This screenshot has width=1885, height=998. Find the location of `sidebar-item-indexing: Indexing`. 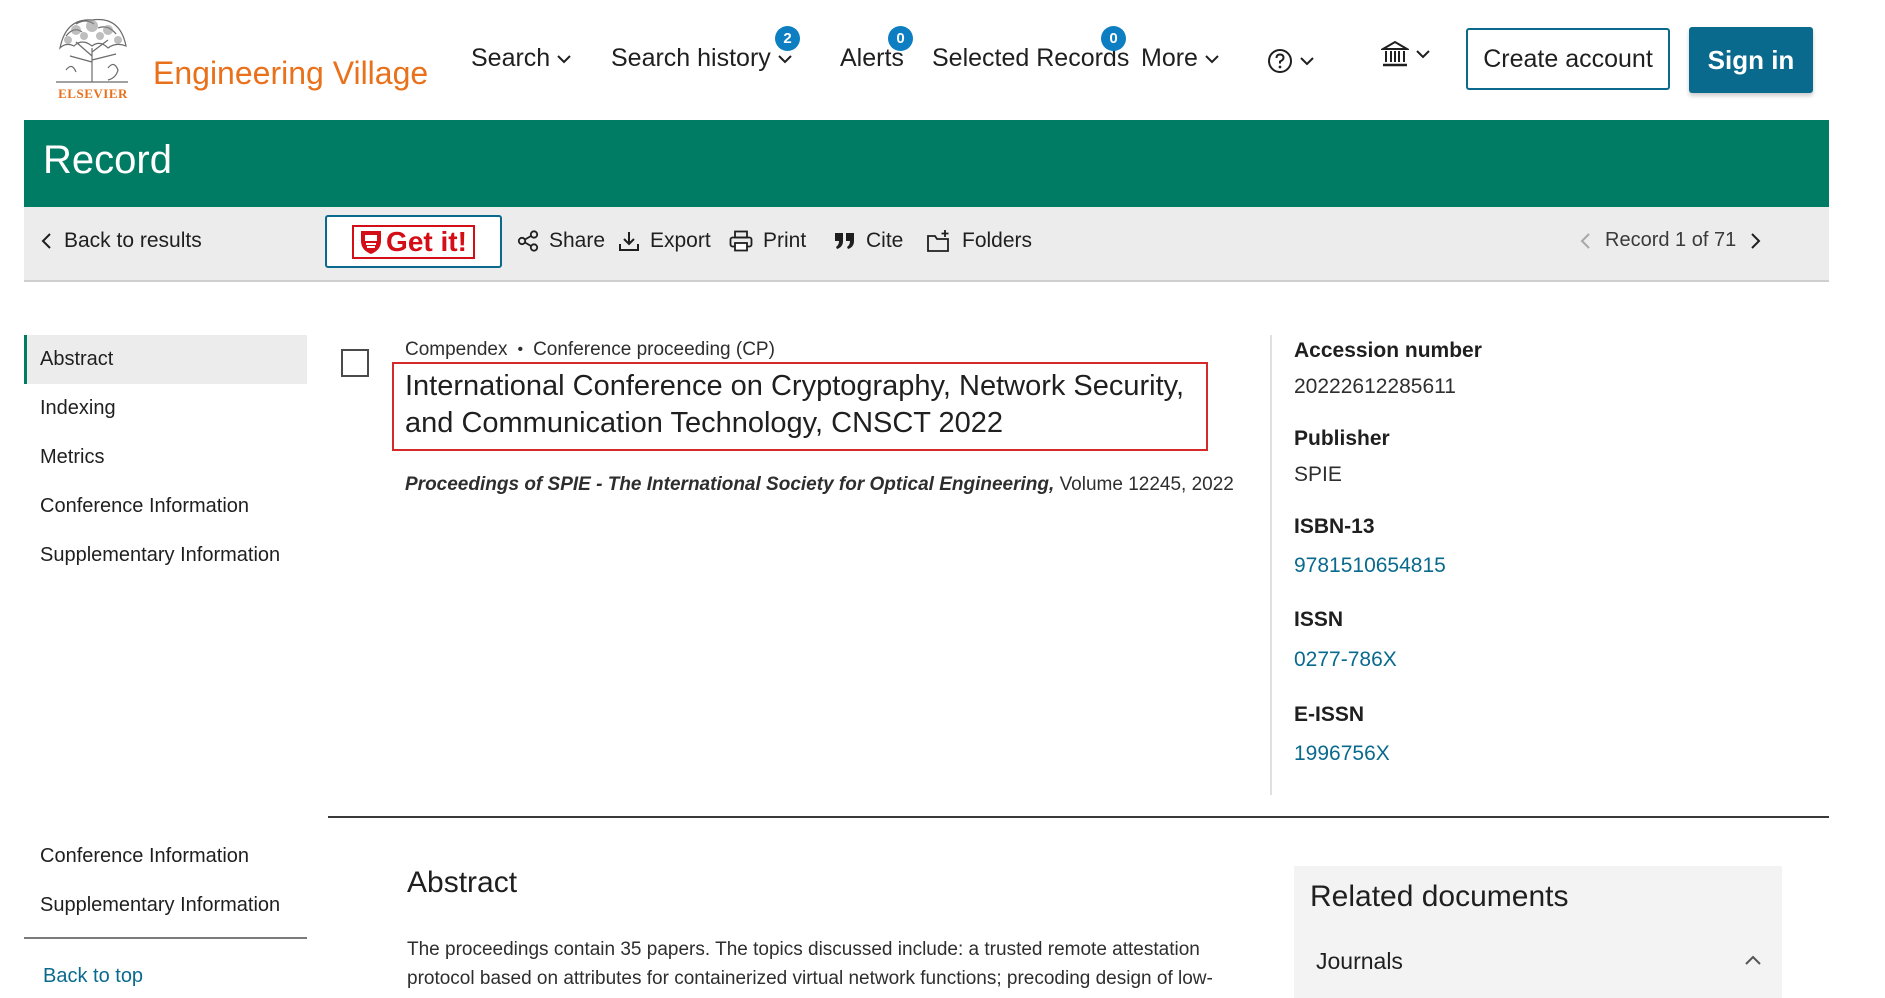

sidebar-item-indexing: Indexing is located at coordinates (165, 408).